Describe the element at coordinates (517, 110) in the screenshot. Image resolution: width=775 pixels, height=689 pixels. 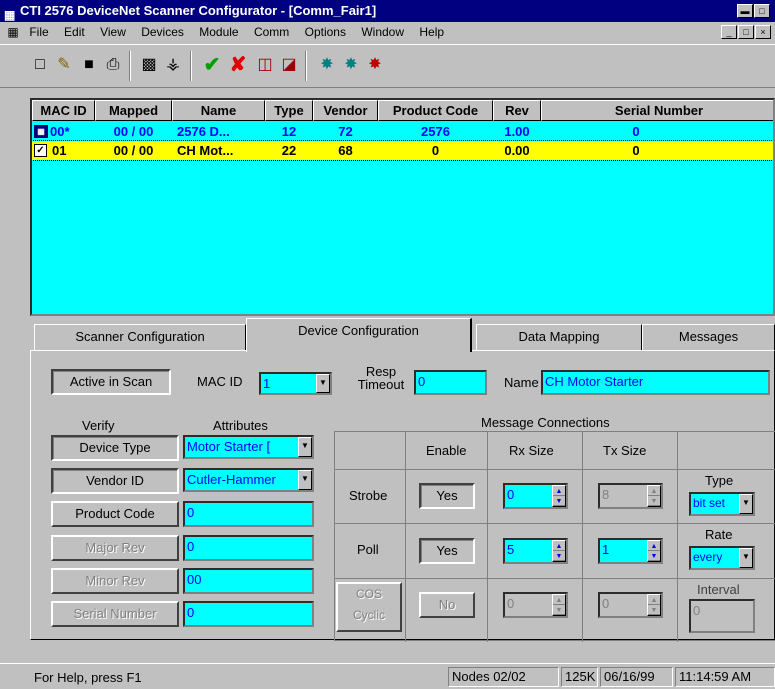
I see `col-rev: Rev` at that location.